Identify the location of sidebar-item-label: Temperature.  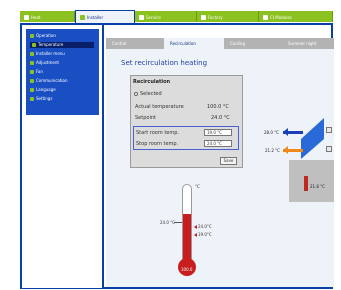
(51, 44).